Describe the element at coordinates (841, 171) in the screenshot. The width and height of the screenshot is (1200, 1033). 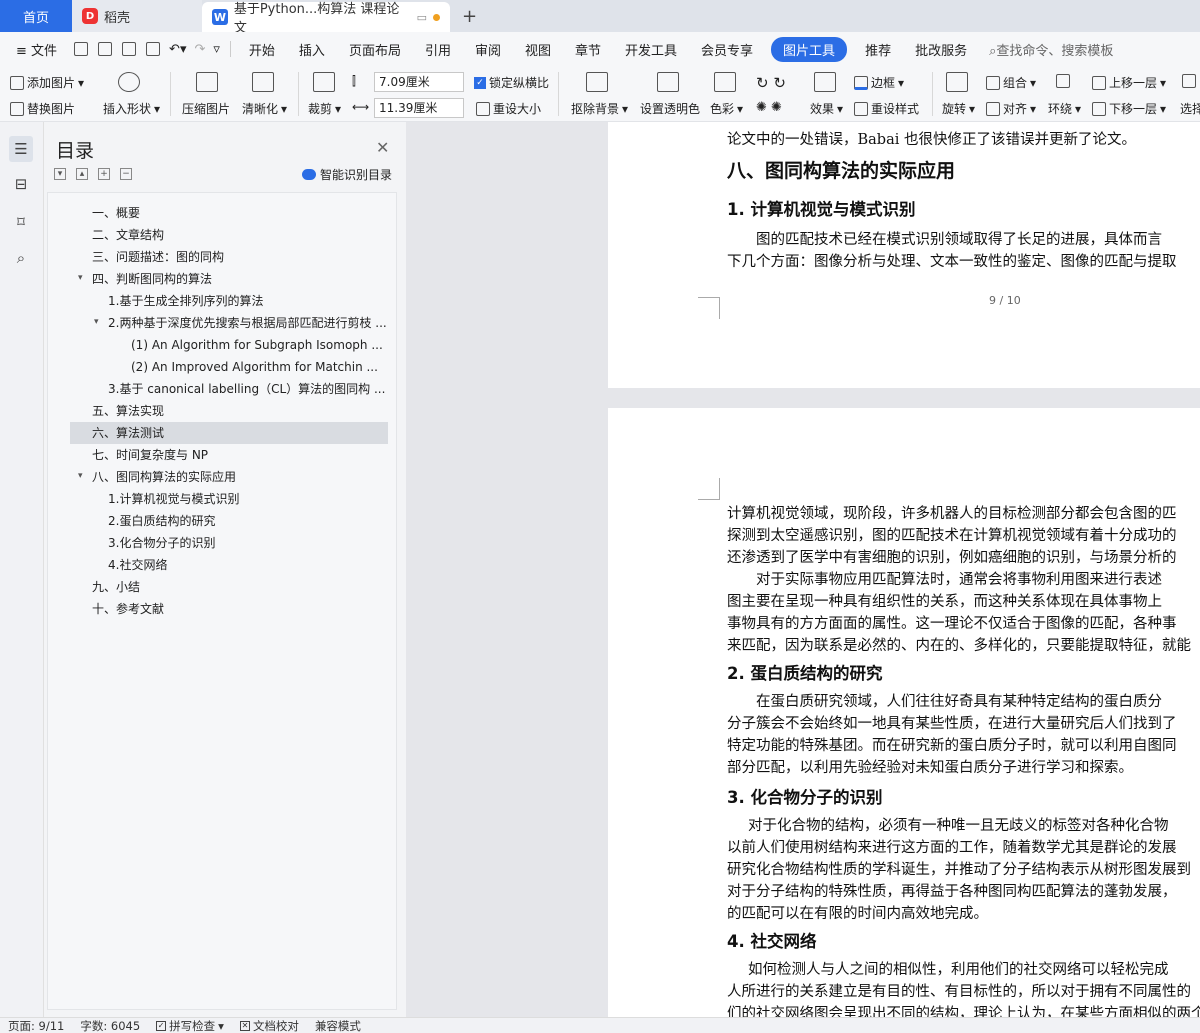
I see `section-heading: 八、图同构算法的实际应用` at that location.